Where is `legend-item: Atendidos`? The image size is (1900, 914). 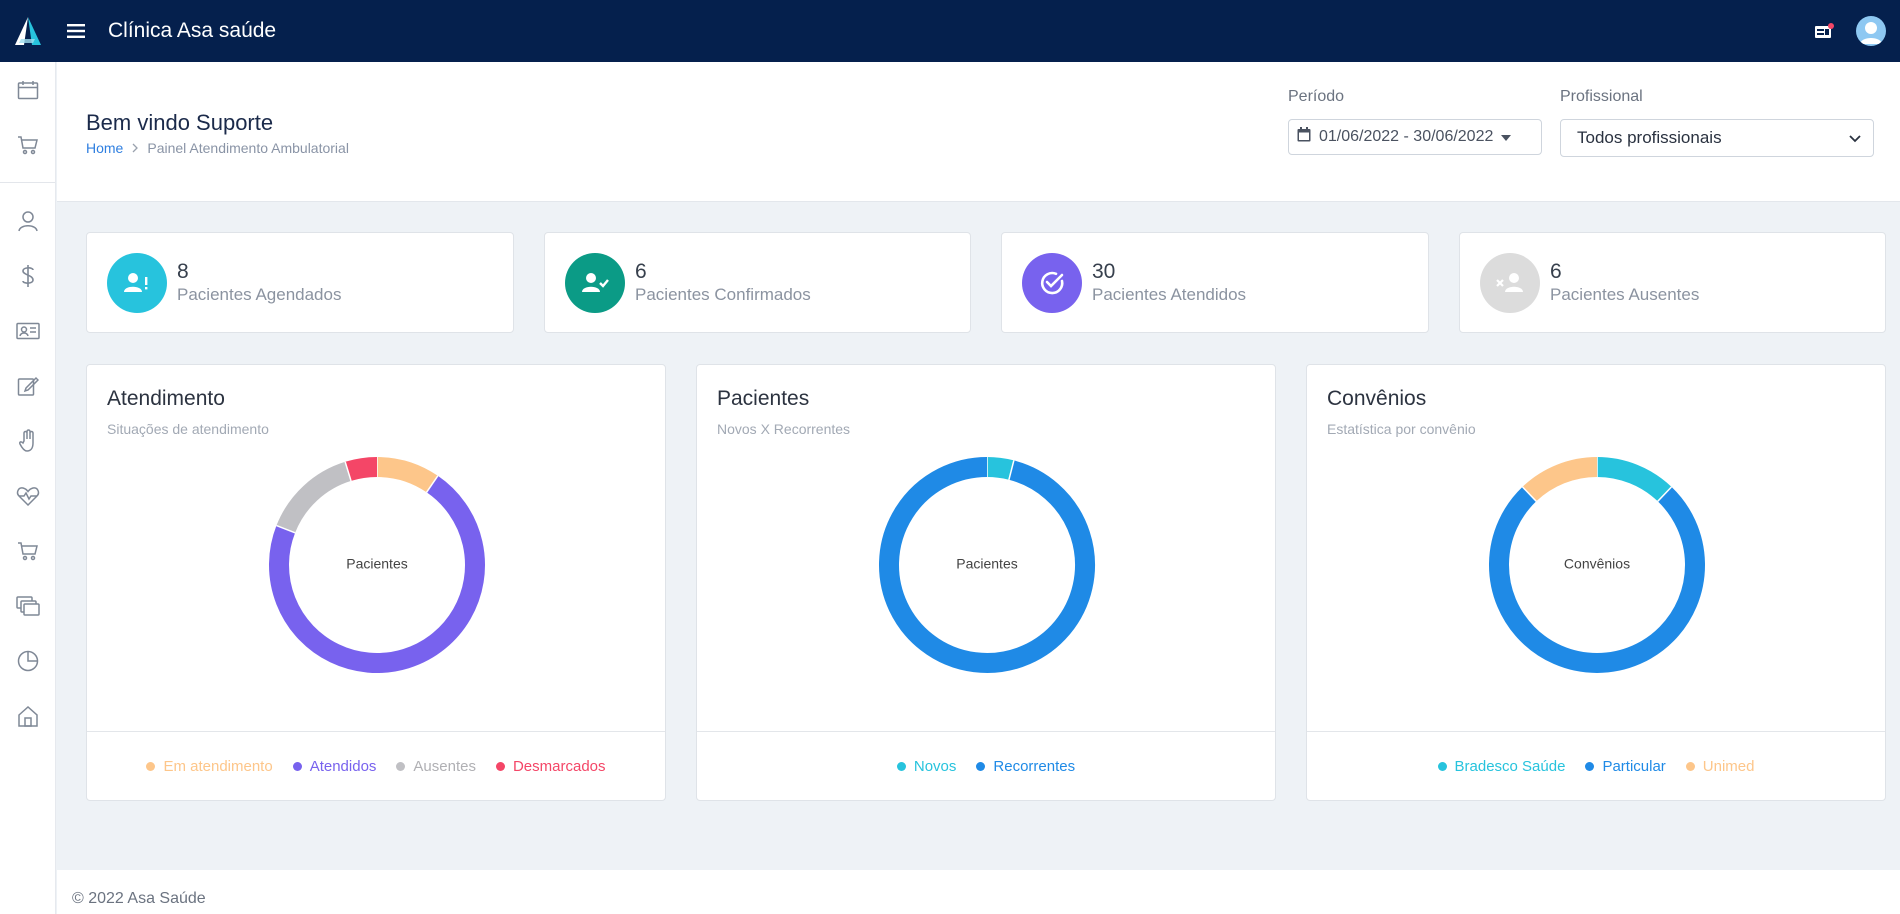
legend-item: Atendidos is located at coordinates (334, 766).